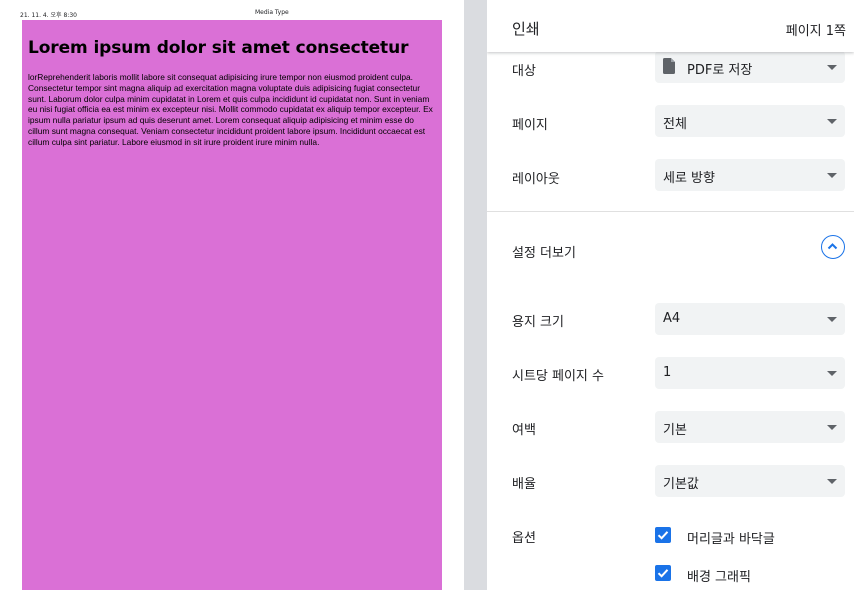 The width and height of the screenshot is (854, 590). What do you see at coordinates (530, 125) in the screenshot?
I see `pages-label: 페이지` at bounding box center [530, 125].